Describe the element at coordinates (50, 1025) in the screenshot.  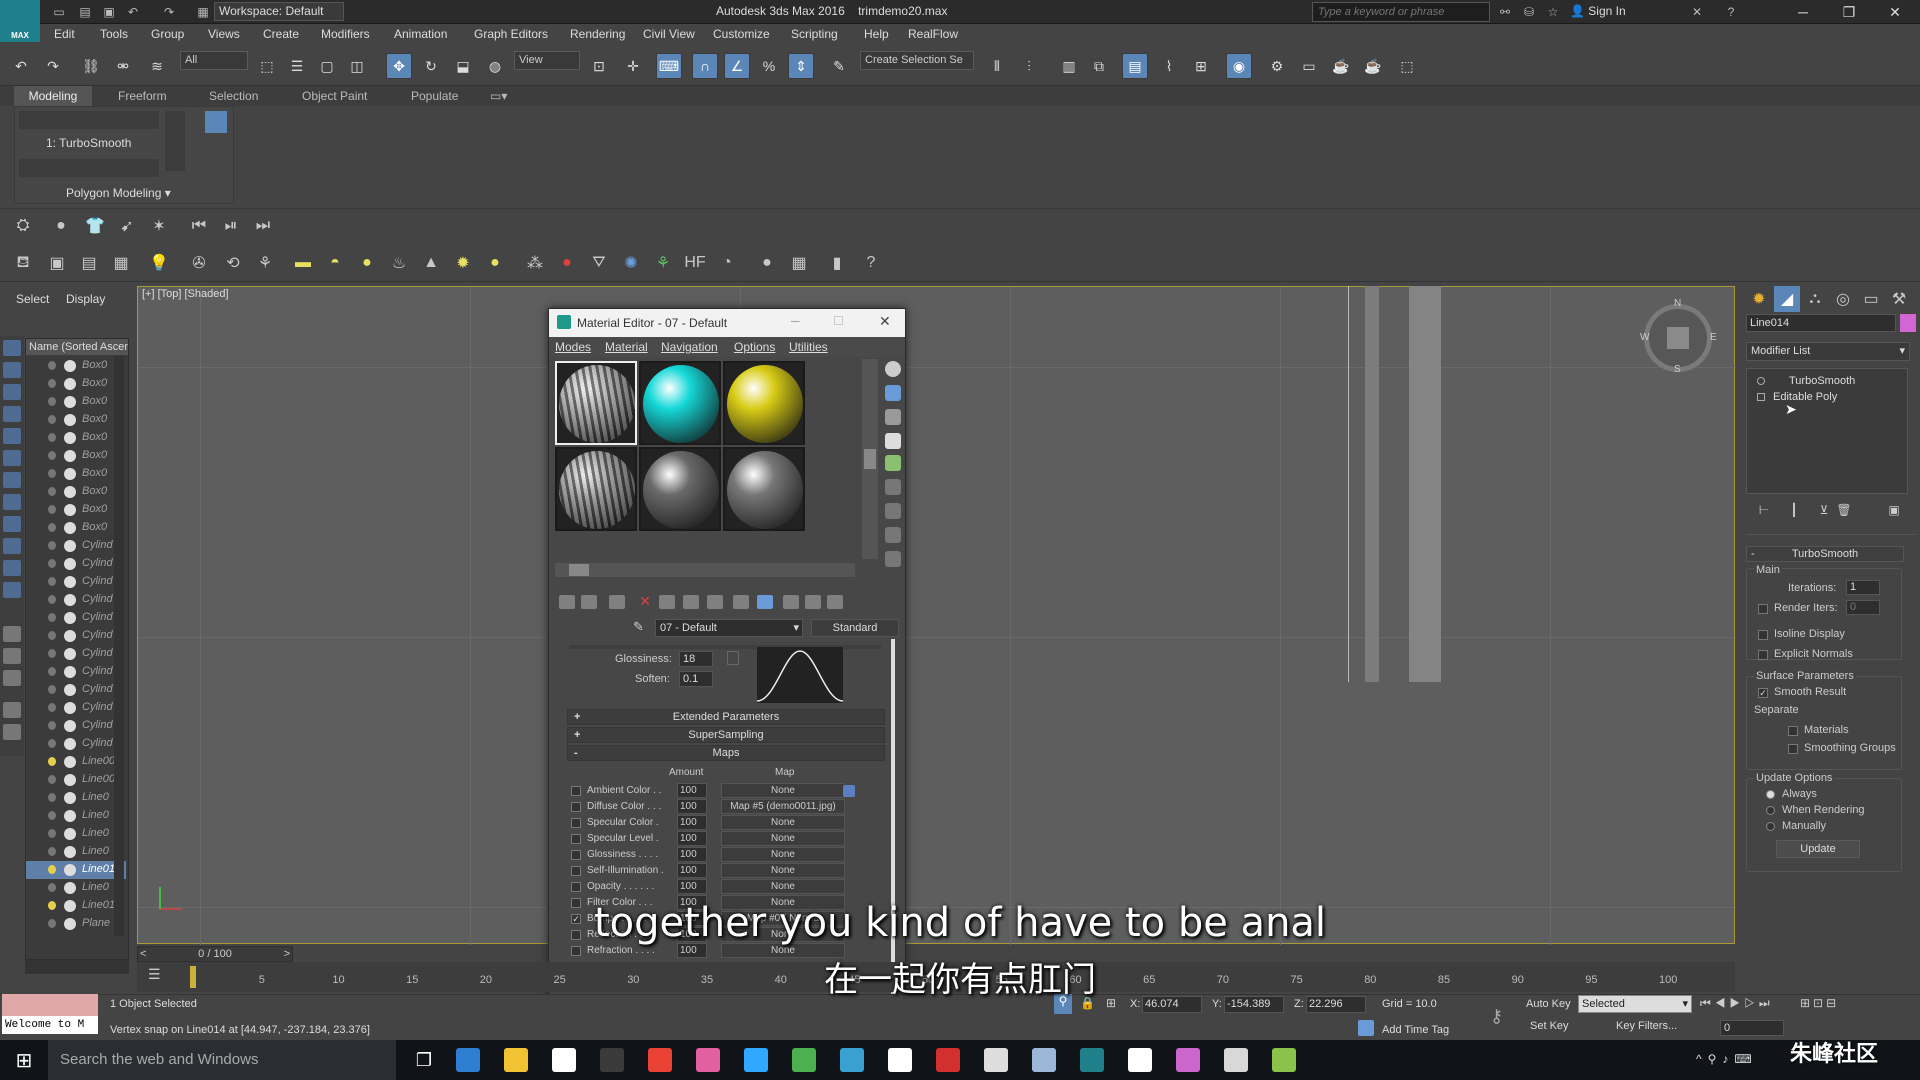
I see `maxscript-mini-listener: Welcome to M` at that location.